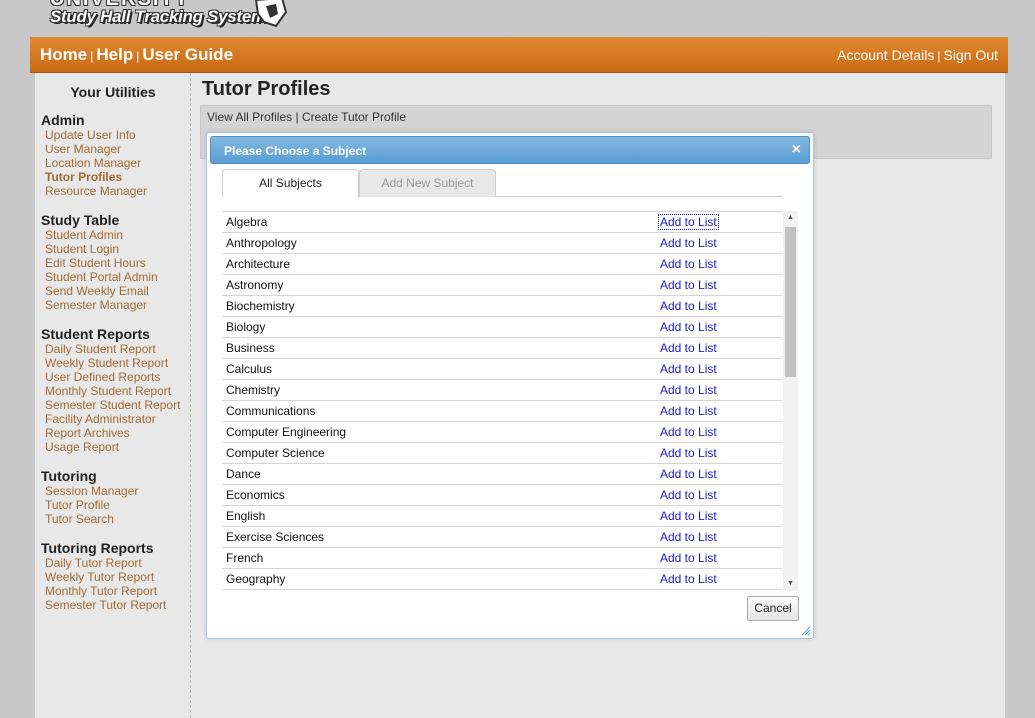  Describe the element at coordinates (502, 410) in the screenshot. I see `list-item: Communications Add to List` at that location.